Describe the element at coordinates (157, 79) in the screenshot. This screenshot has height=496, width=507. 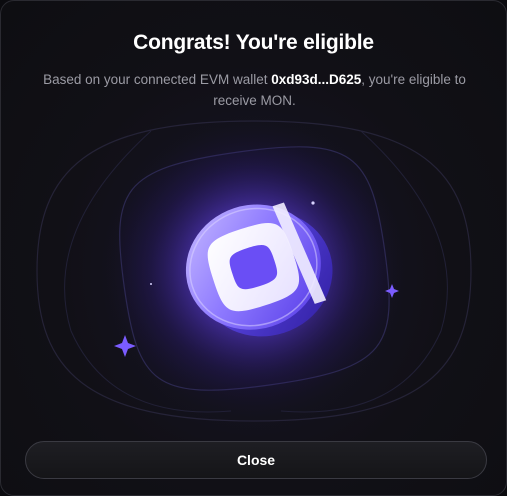
I see `subtitle-prefix: Based on your connected EVM wallet` at that location.